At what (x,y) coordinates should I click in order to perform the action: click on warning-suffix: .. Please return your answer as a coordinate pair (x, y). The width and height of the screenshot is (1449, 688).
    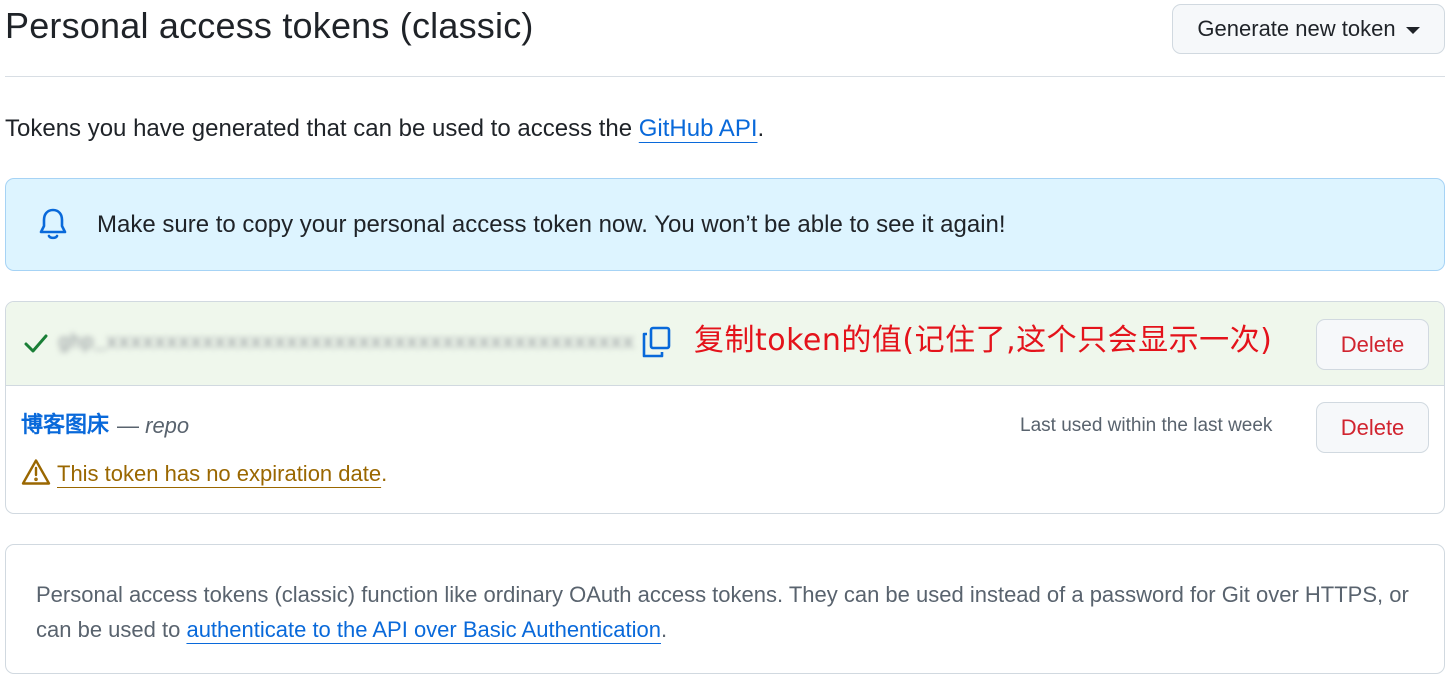
    Looking at the image, I should click on (384, 473).